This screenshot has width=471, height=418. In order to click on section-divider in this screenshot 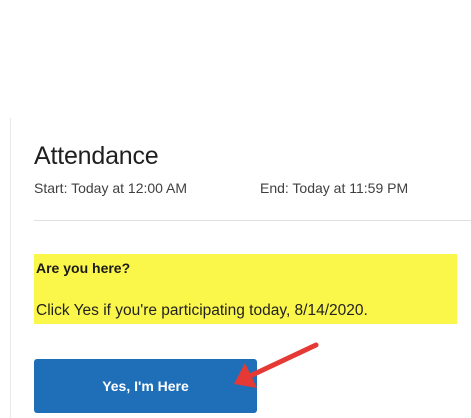, I will do `click(252, 220)`.